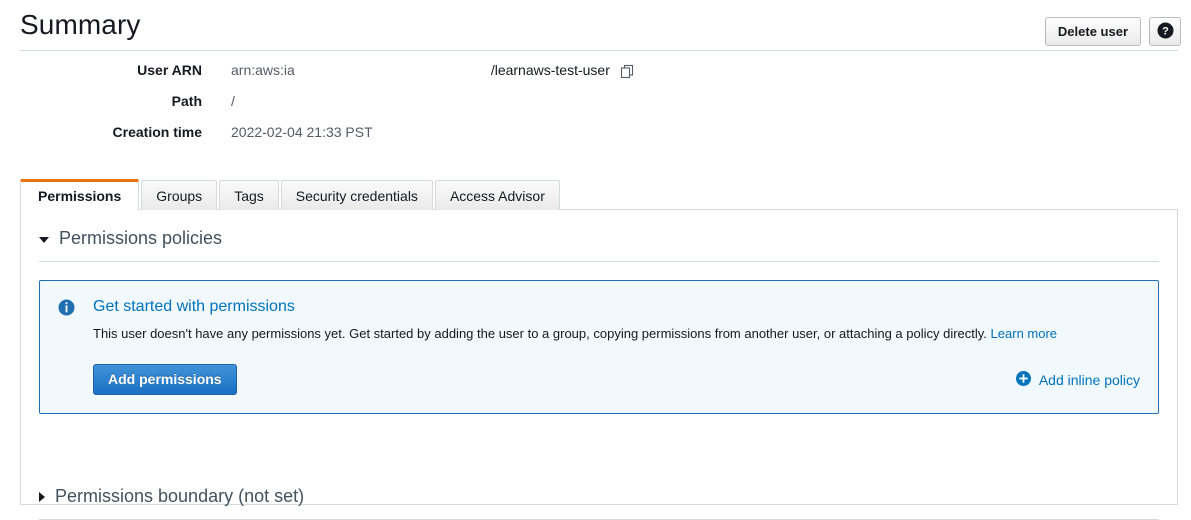 The height and width of the screenshot is (520, 1191). I want to click on add-inline-policy-label: Add inline policy, so click(1089, 379).